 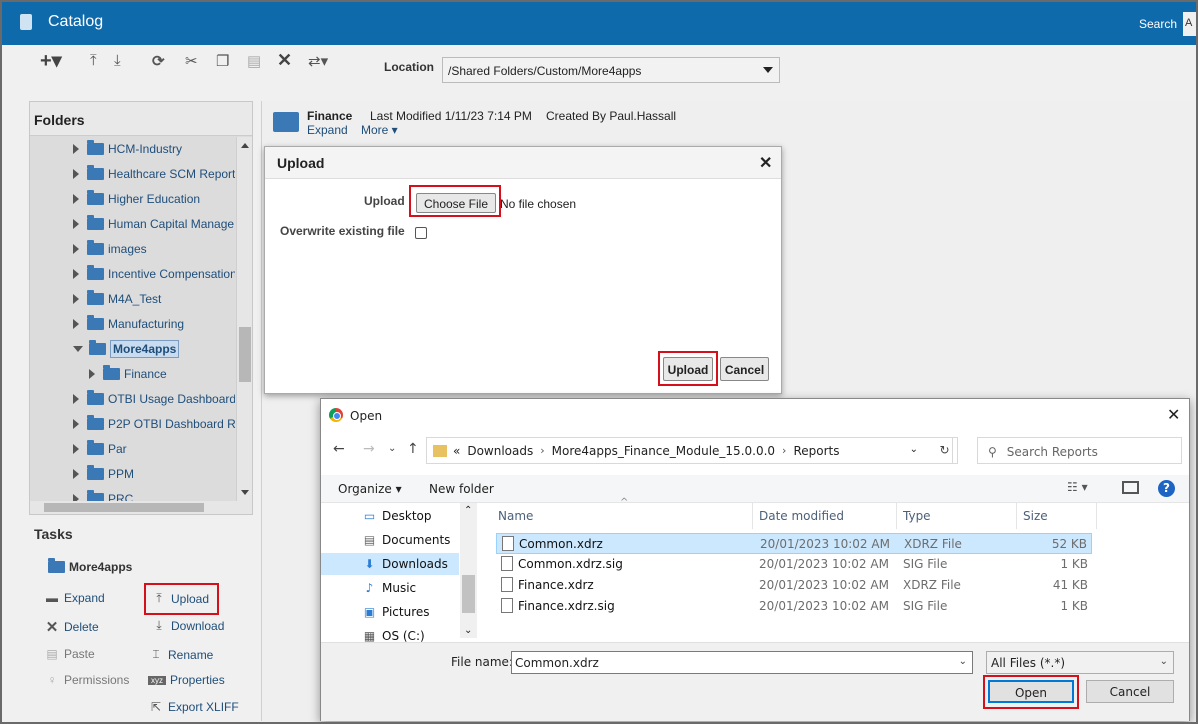 I want to click on cut-icon: ✂, so click(x=191, y=61).